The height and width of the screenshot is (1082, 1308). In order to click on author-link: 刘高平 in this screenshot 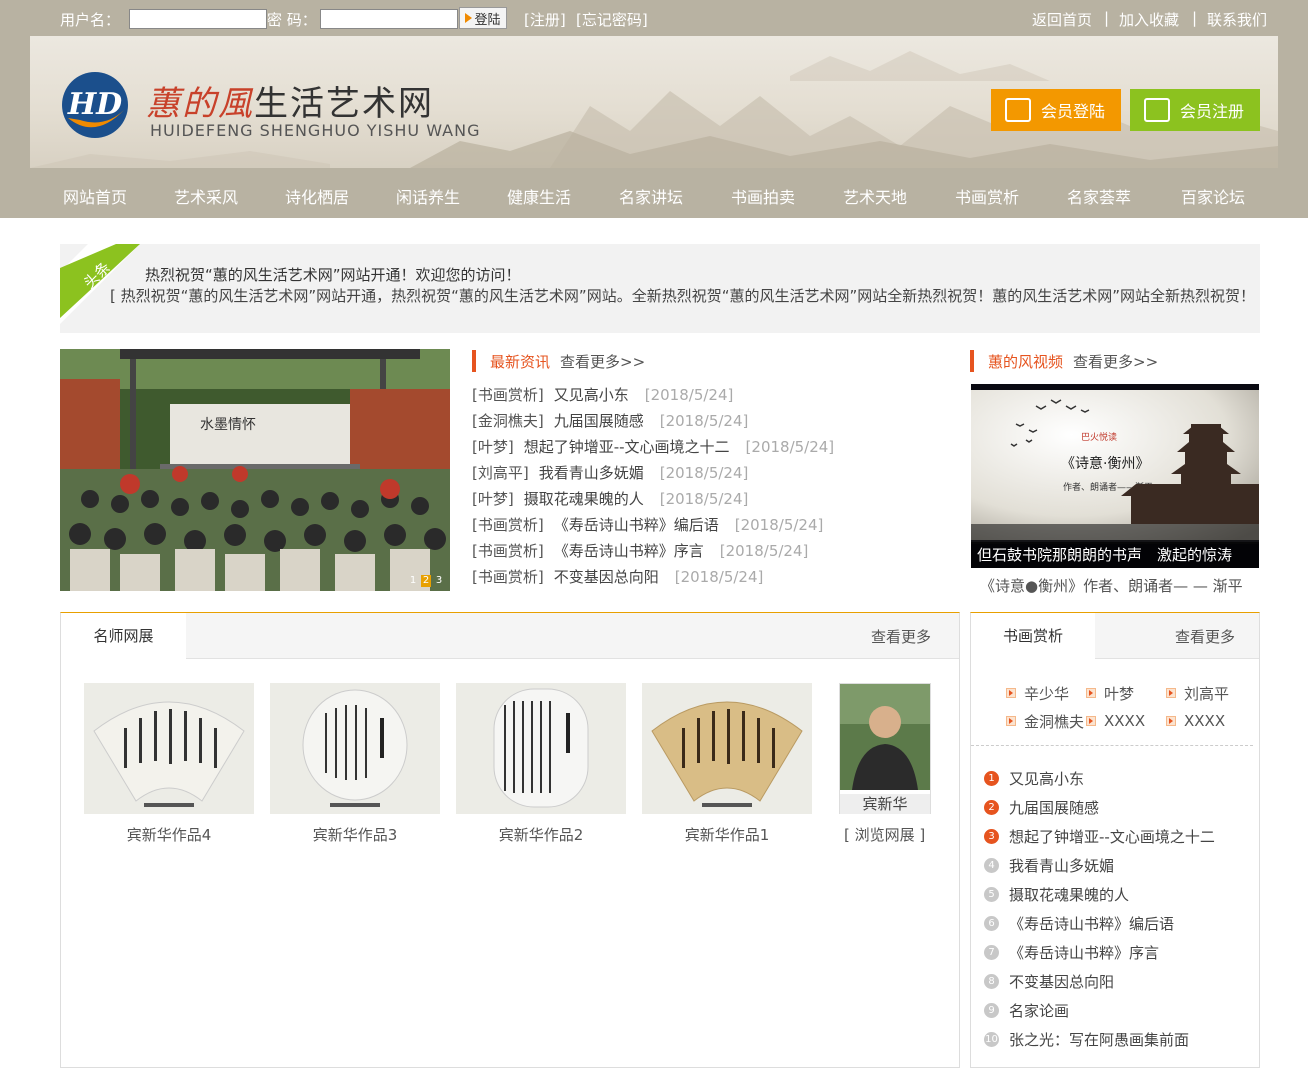, I will do `click(1206, 693)`.